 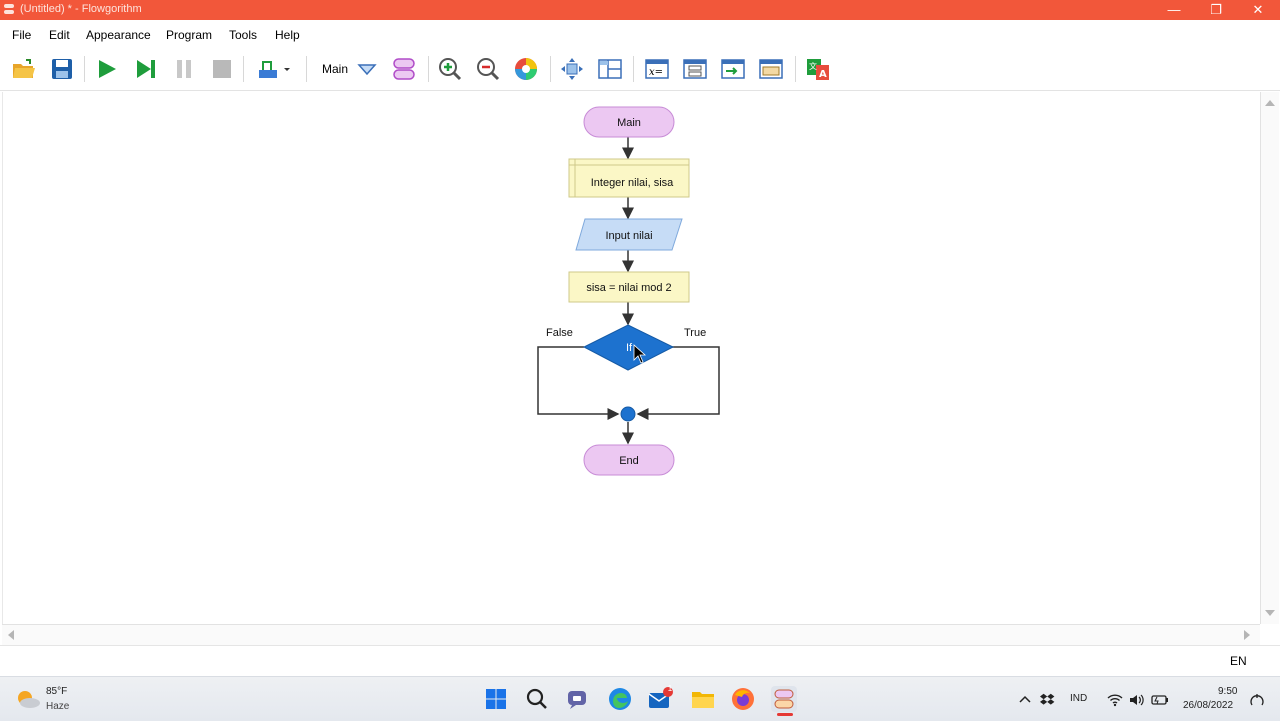 I want to click on start-shape: Main, so click(x=629, y=122).